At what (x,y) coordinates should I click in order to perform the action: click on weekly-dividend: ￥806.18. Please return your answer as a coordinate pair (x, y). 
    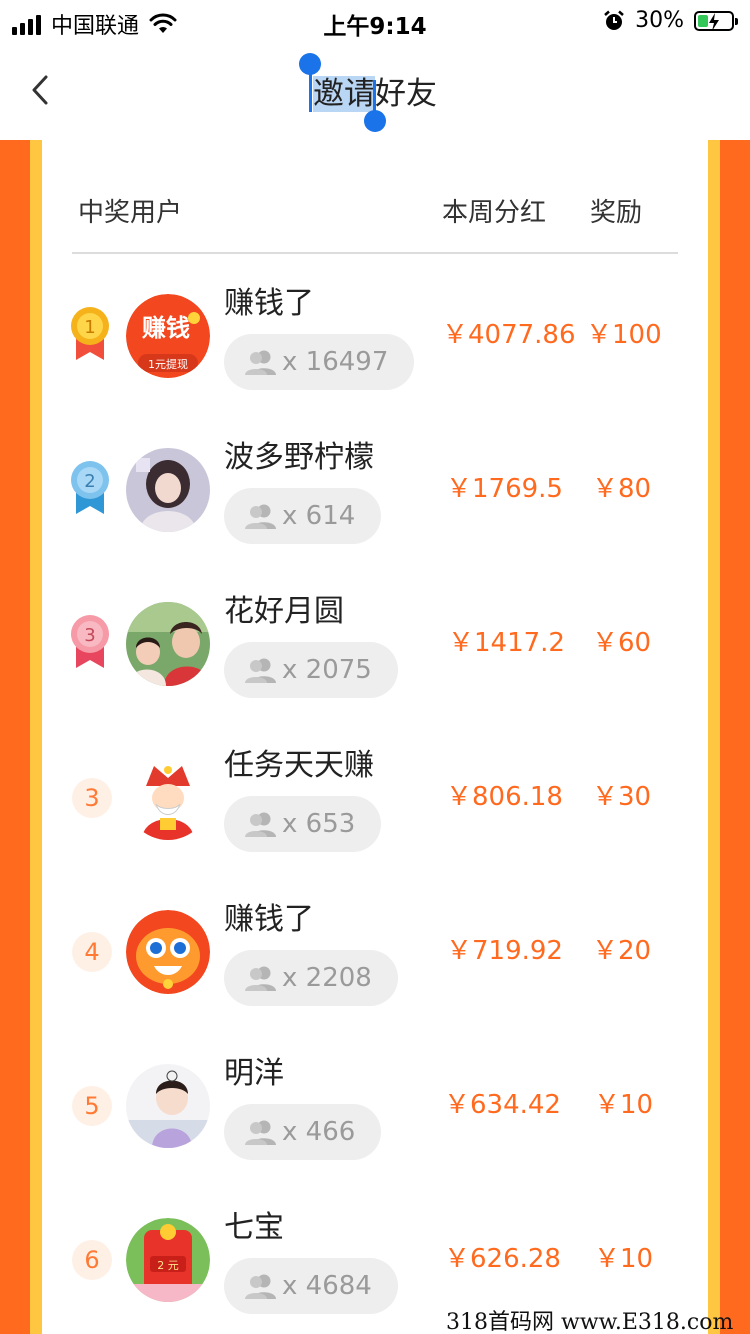
    Looking at the image, I should click on (504, 797).